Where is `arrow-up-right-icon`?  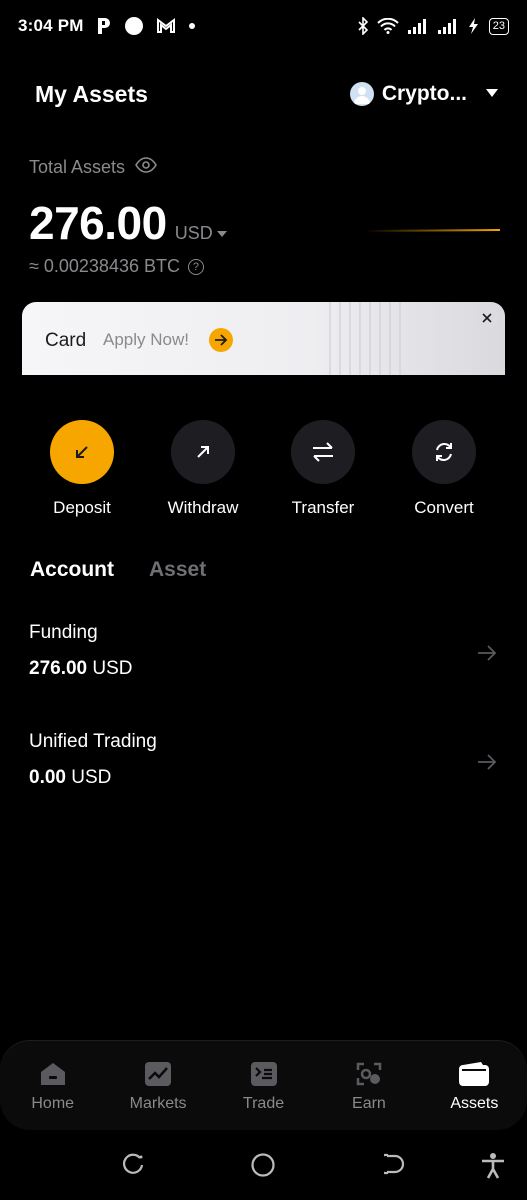
arrow-up-right-icon is located at coordinates (203, 452).